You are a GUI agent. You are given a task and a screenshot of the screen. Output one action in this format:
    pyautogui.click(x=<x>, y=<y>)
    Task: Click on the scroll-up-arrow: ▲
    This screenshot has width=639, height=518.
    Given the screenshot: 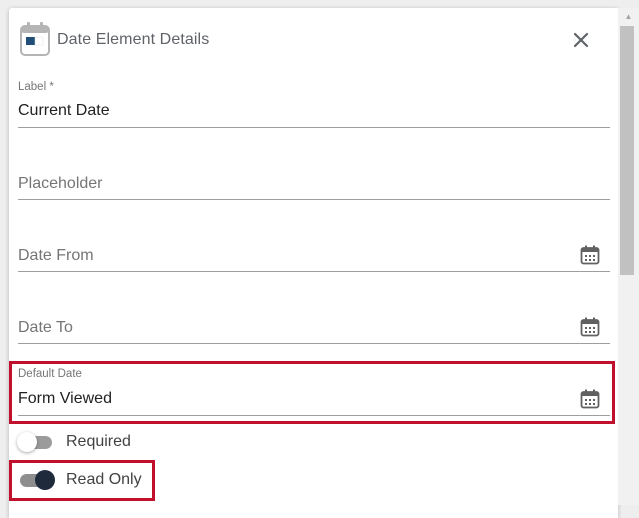 What is the action you would take?
    pyautogui.click(x=628, y=16)
    